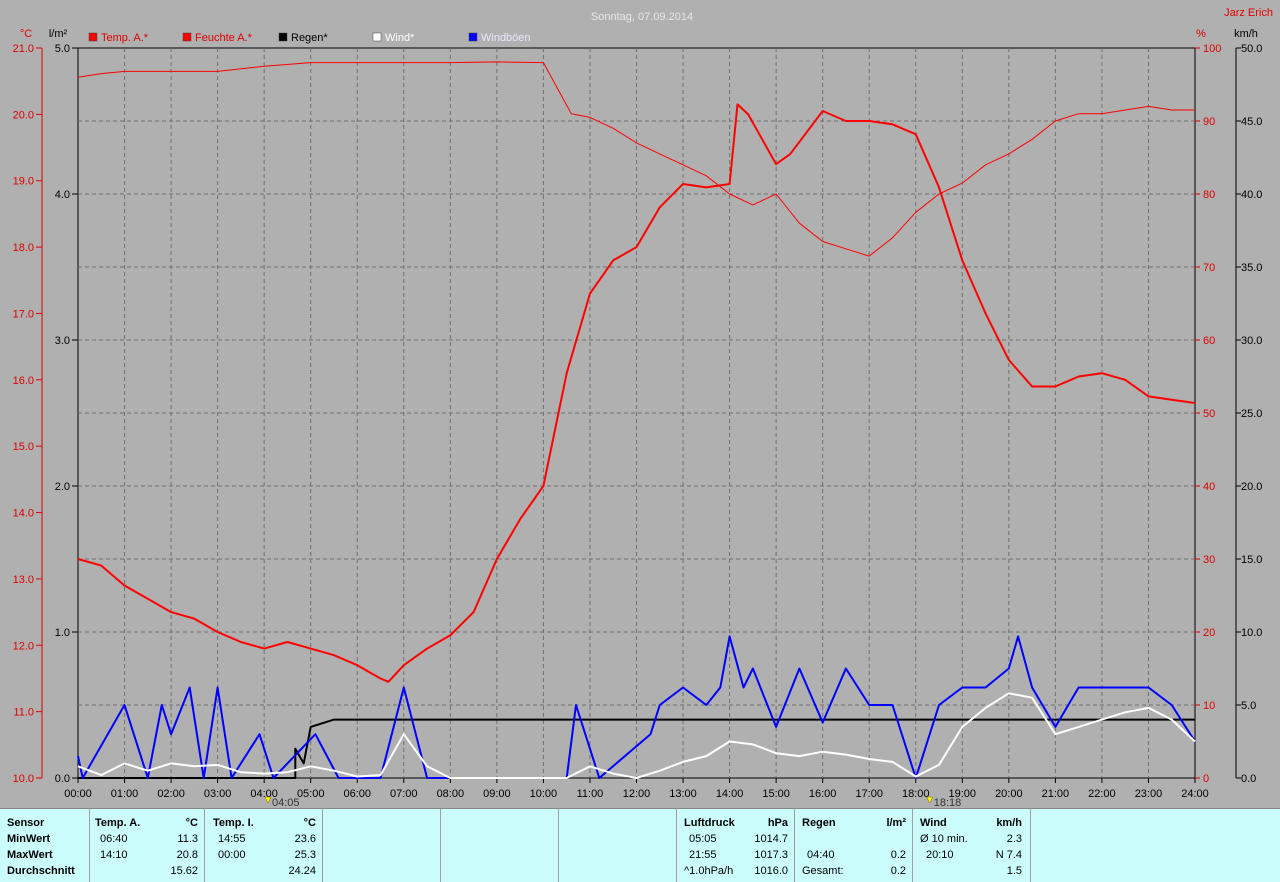 This screenshot has width=1280, height=882. What do you see at coordinates (286, 802) in the screenshot?
I see `marker-label: 04:05` at bounding box center [286, 802].